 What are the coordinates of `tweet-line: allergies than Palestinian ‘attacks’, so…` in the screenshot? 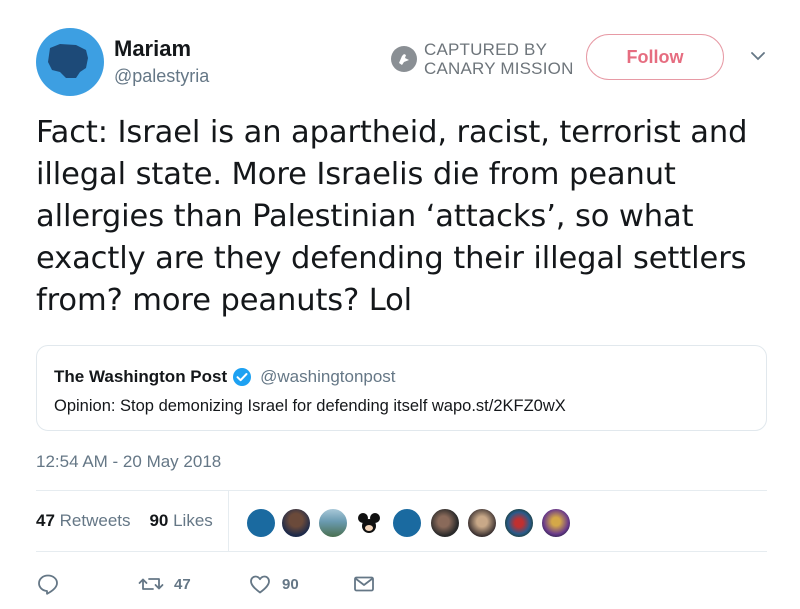 It's located at (365, 216).